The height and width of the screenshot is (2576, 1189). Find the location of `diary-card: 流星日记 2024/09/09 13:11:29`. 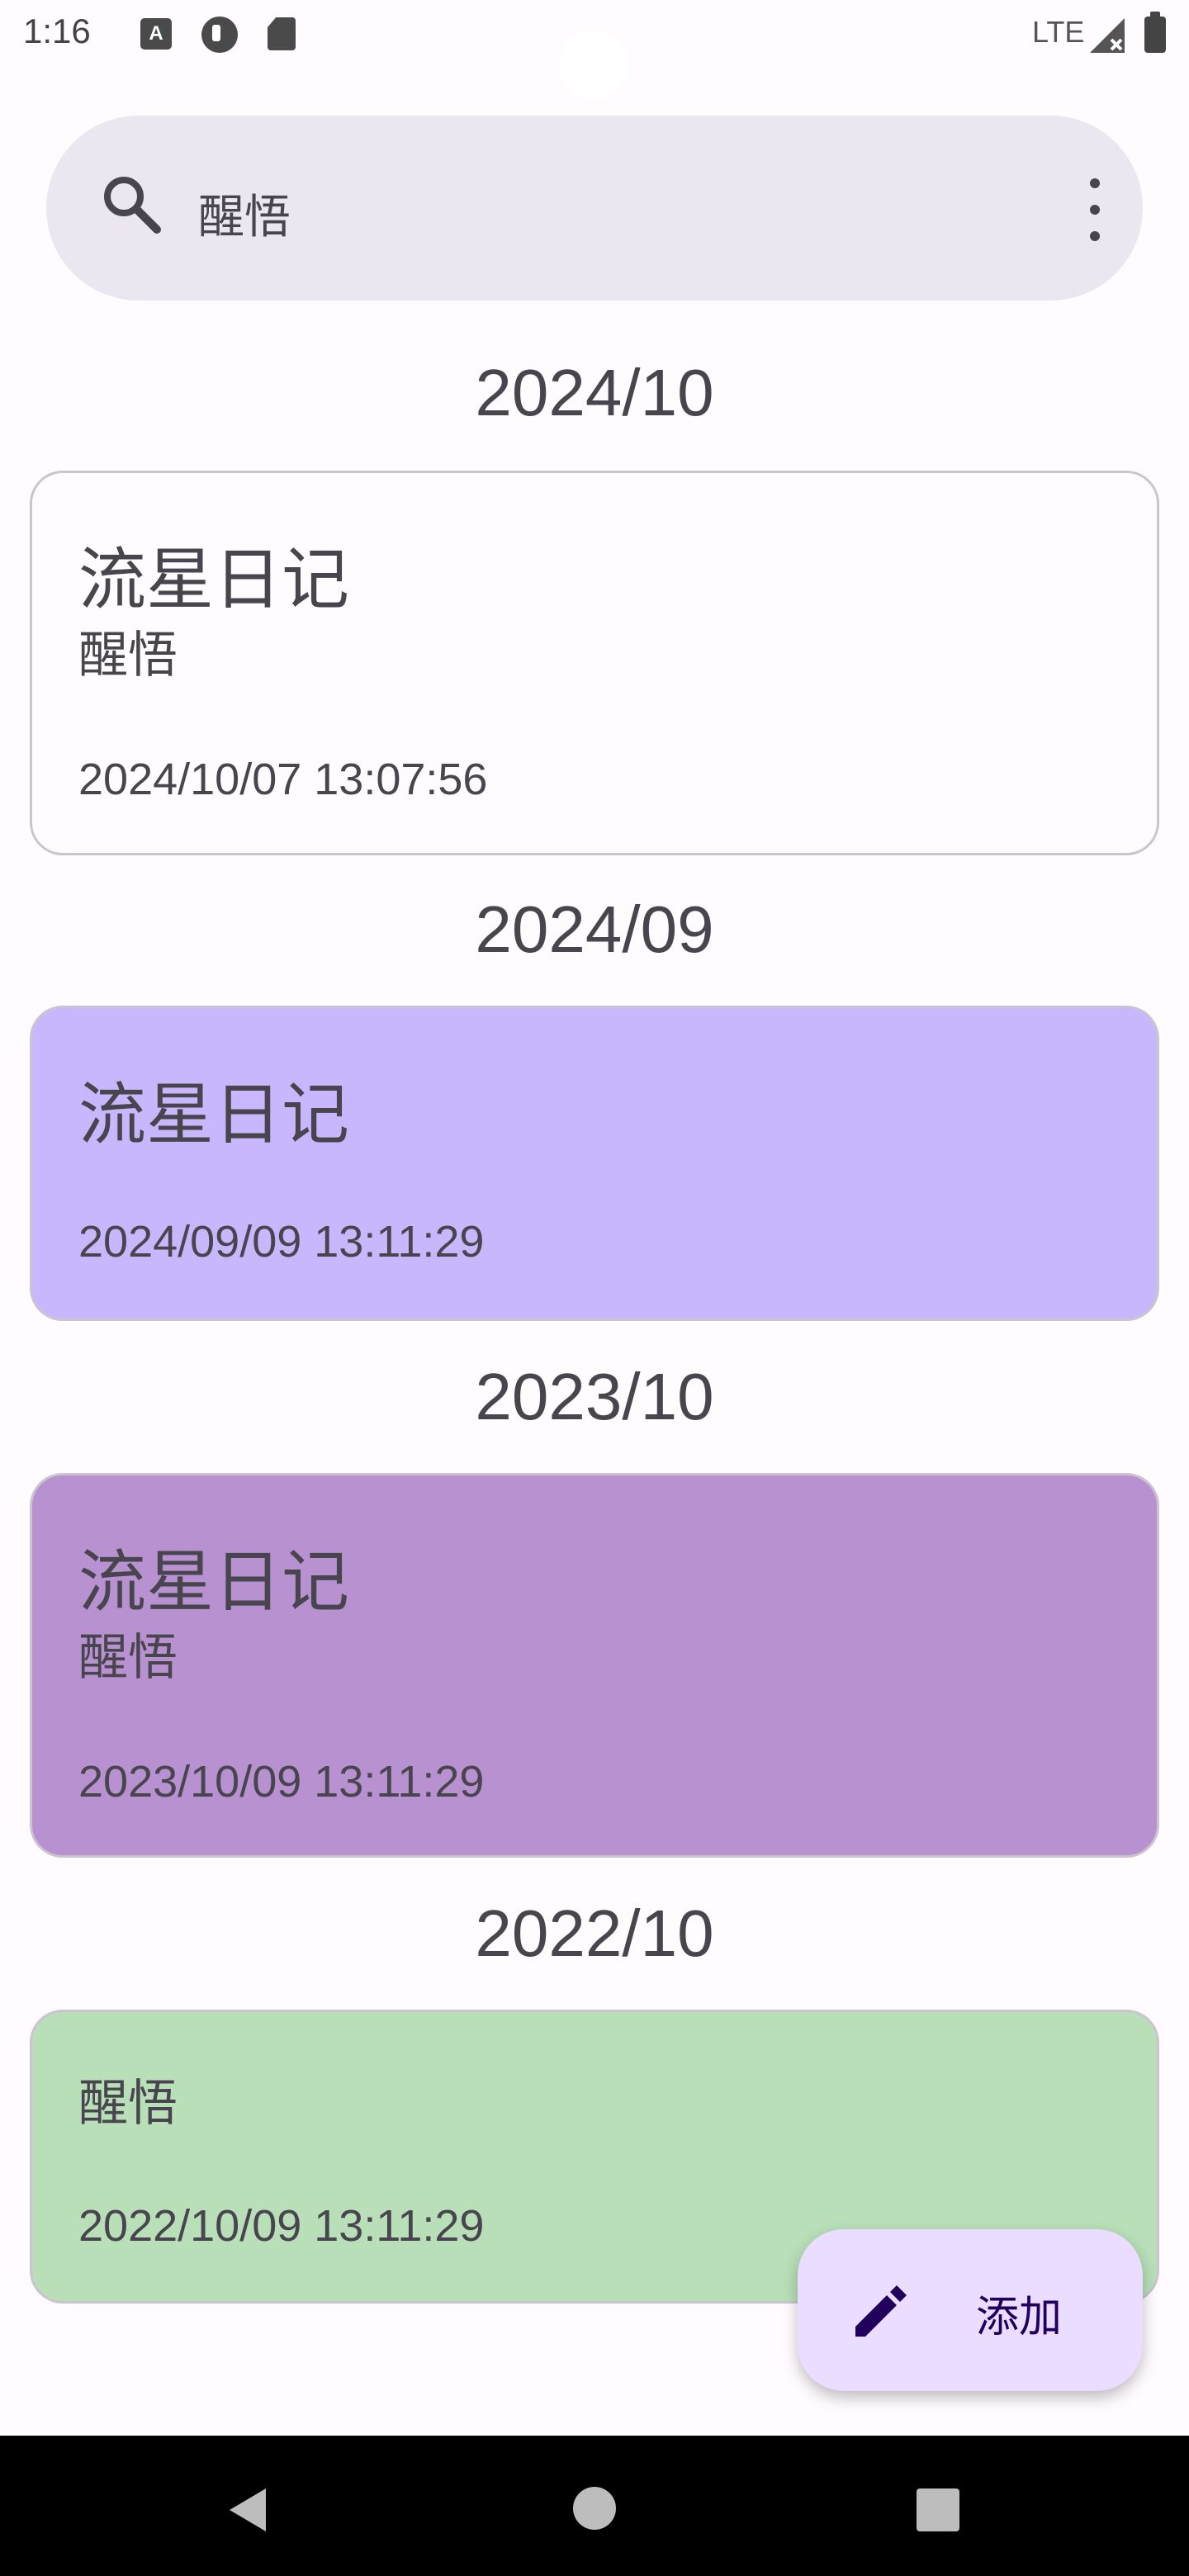

diary-card: 流星日记 2024/09/09 13:11:29 is located at coordinates (594, 1163).